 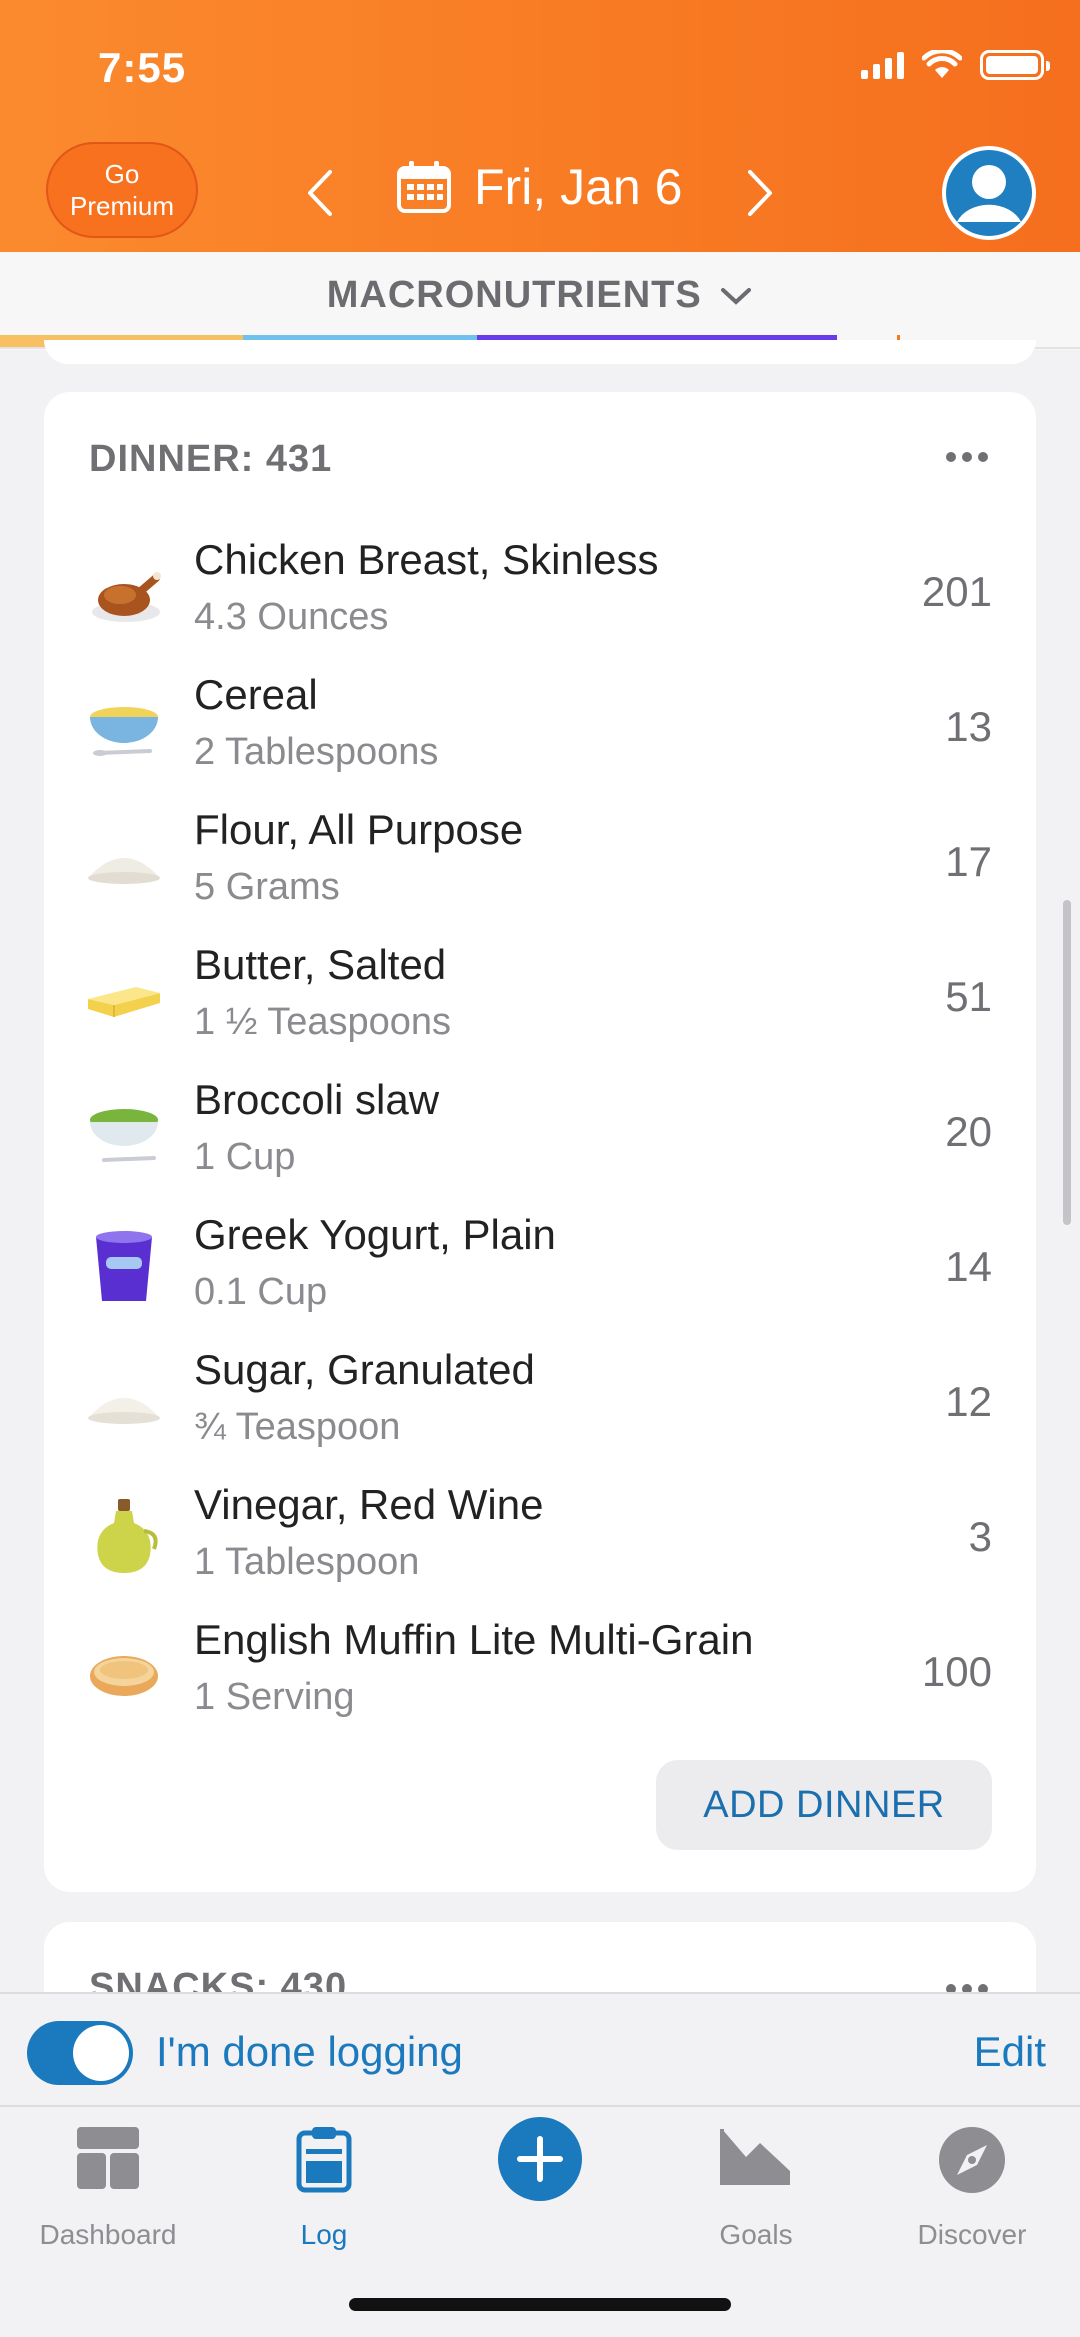 I want to click on premium-line-2: Premium, so click(x=121, y=206).